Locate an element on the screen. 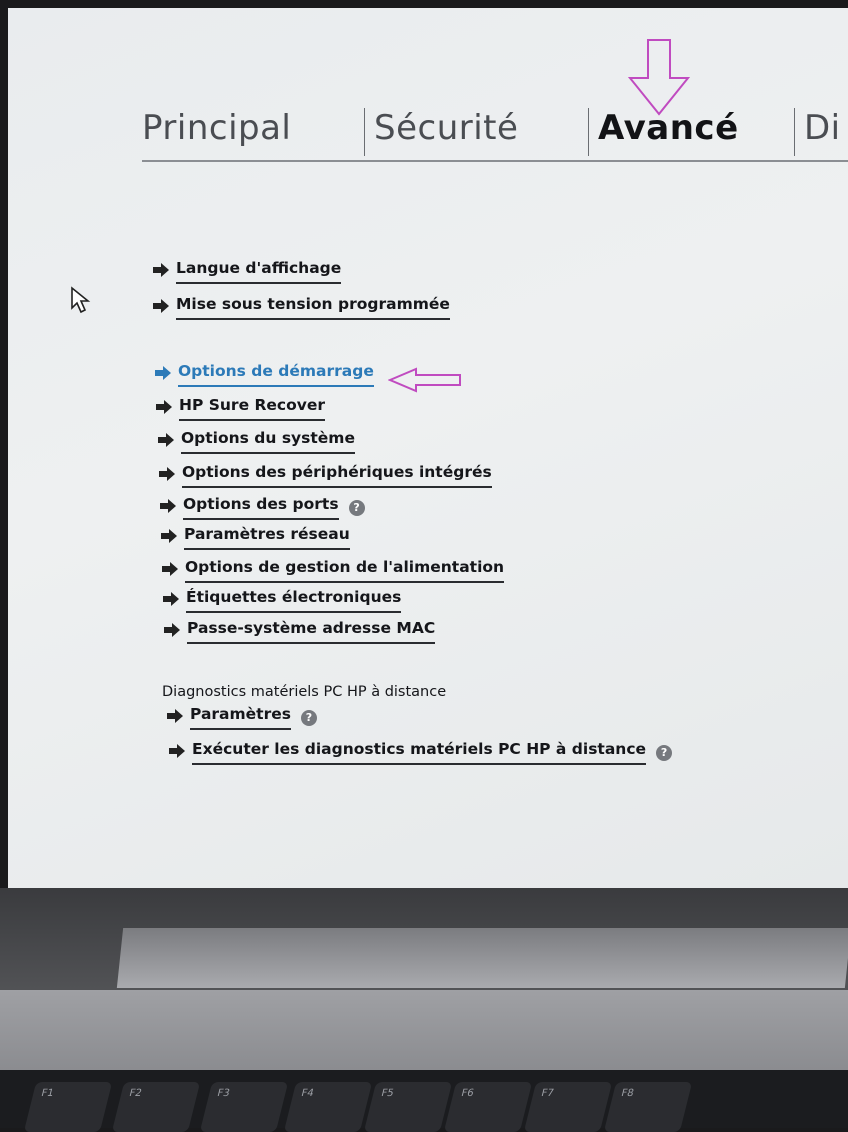 The image size is (848, 1132). menu-item-label: Options du système is located at coordinates (268, 441).